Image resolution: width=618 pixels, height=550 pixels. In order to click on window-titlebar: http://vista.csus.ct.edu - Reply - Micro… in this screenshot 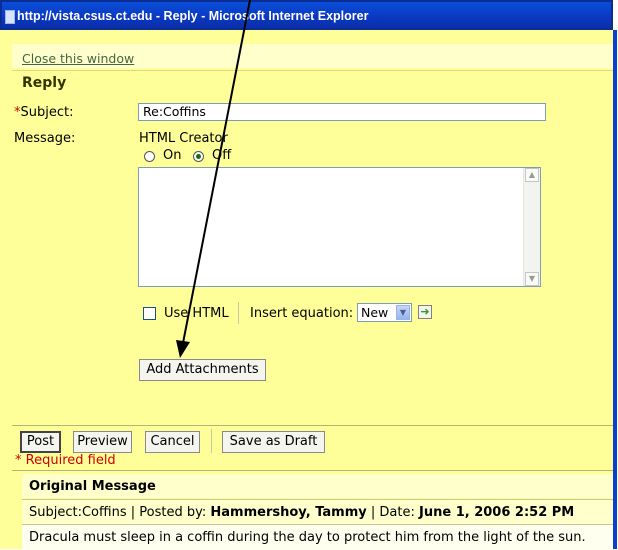, I will do `click(306, 15)`.